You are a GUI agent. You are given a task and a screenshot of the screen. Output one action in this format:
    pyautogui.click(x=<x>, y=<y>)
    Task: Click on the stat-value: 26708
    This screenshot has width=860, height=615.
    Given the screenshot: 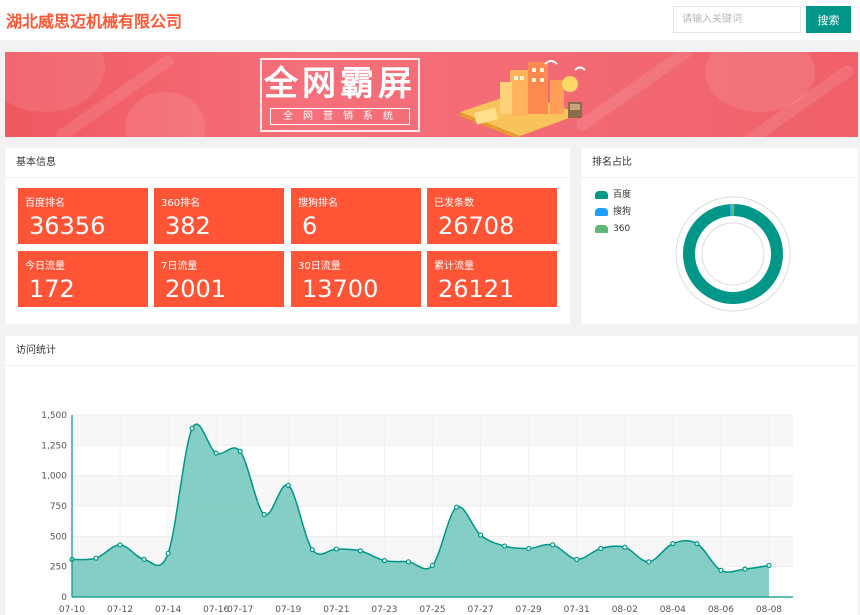 What is the action you would take?
    pyautogui.click(x=476, y=226)
    